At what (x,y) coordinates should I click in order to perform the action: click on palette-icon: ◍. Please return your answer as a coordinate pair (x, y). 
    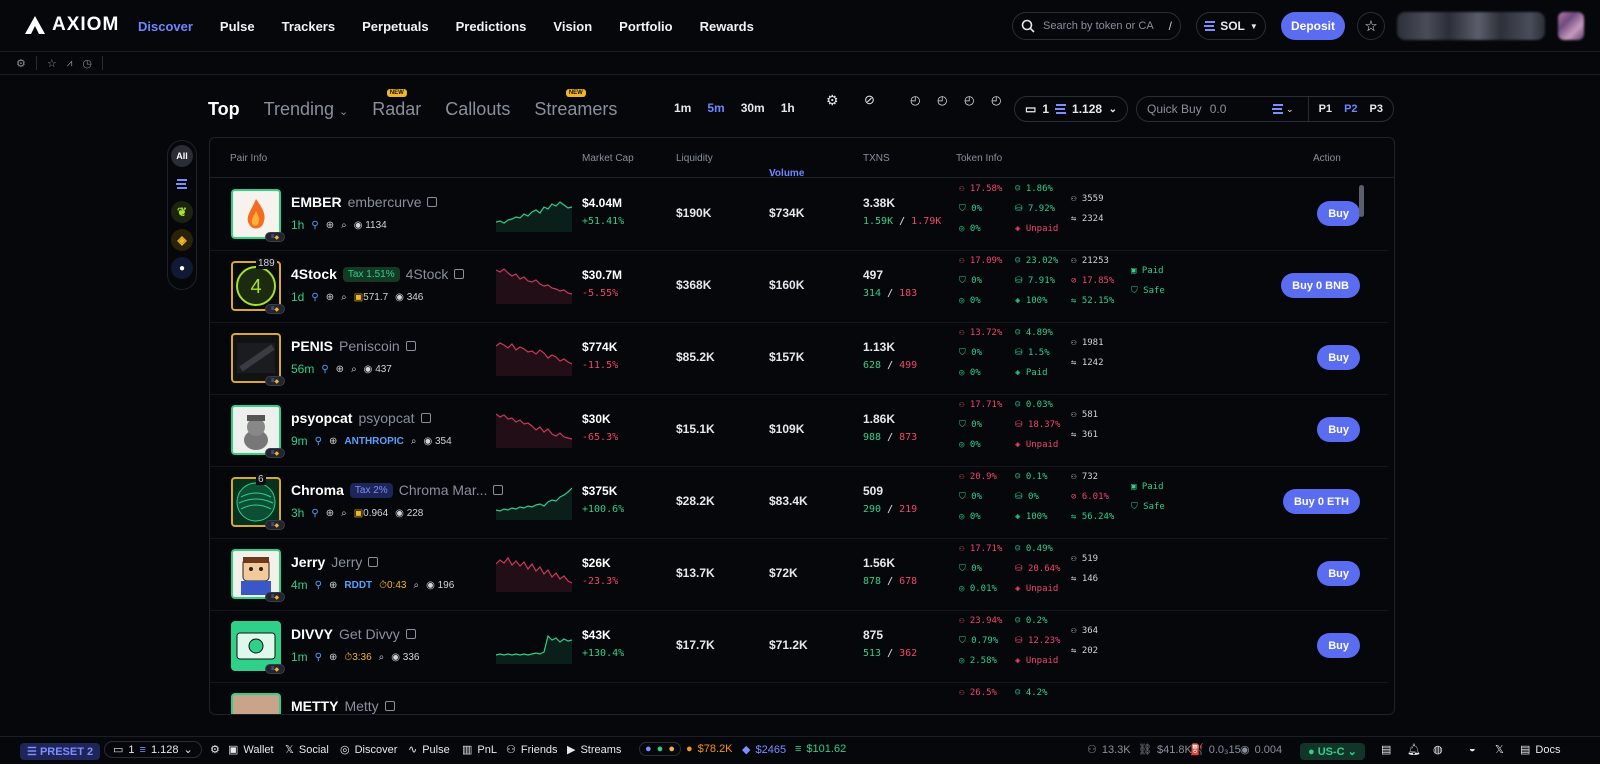
    Looking at the image, I should click on (1438, 749).